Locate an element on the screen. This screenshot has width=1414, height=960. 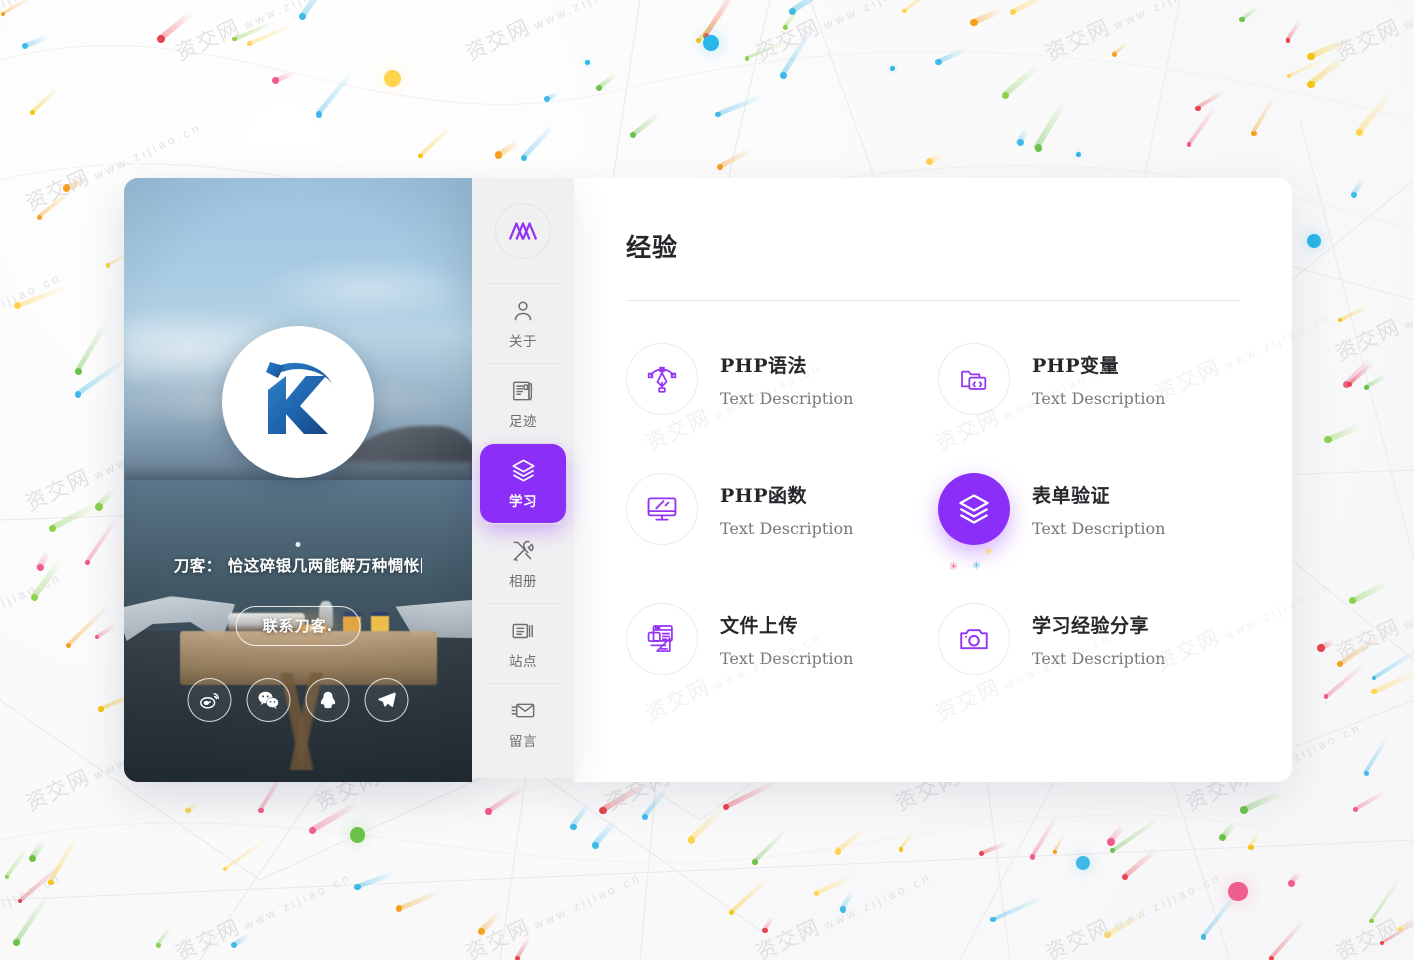
social-link-wechat is located at coordinates (268, 700).